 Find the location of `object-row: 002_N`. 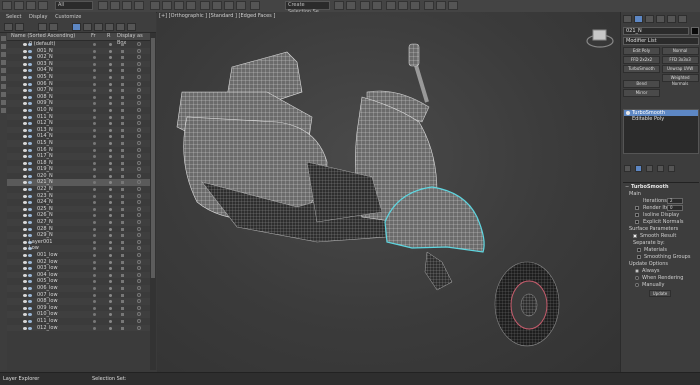

object-row: 002_N is located at coordinates (78, 57).